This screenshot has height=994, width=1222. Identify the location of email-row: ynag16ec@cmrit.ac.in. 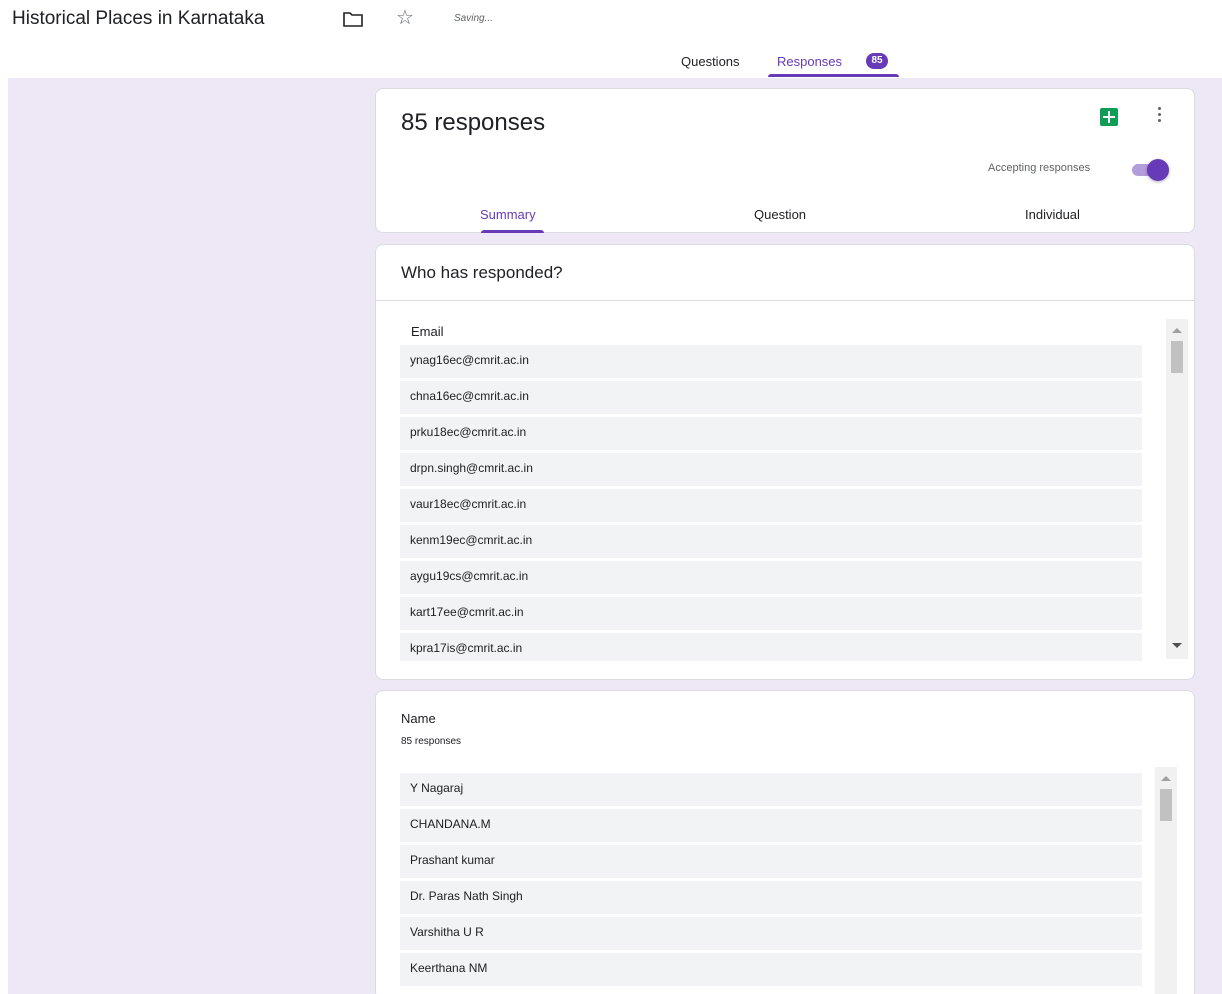
(771, 361).